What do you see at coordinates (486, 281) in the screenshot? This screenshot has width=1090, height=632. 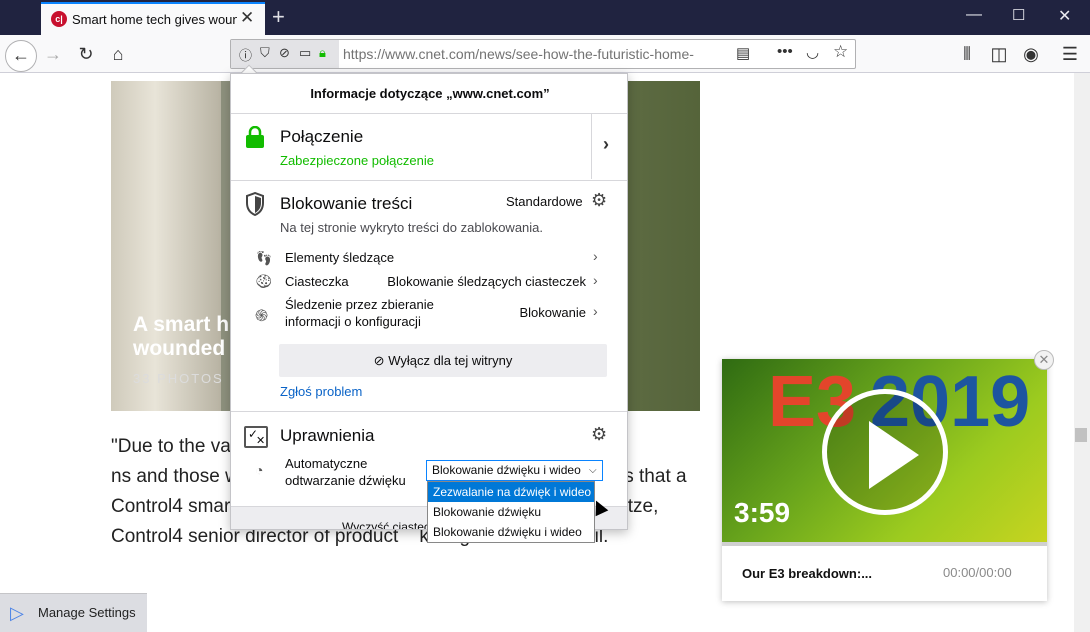 I see `cookies-value: Blokowanie śledzących ciasteczek` at bounding box center [486, 281].